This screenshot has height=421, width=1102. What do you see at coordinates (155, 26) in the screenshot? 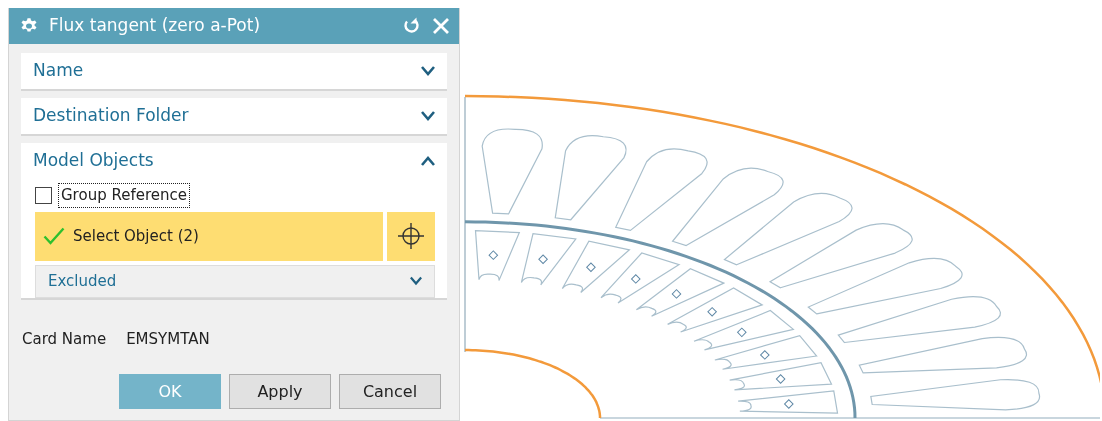
I see `window-title: Flux tangent (zero a-Pot)` at bounding box center [155, 26].